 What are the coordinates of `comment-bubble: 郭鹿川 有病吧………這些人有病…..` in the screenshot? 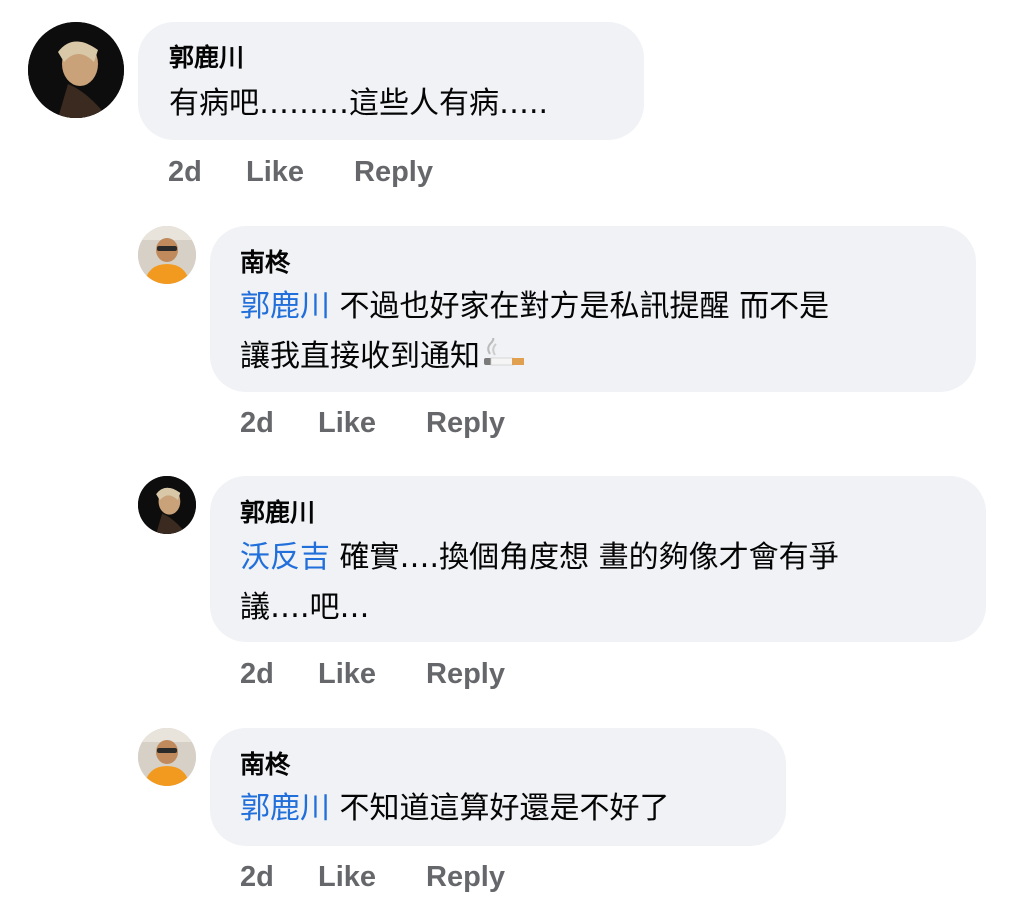 It's located at (391, 81).